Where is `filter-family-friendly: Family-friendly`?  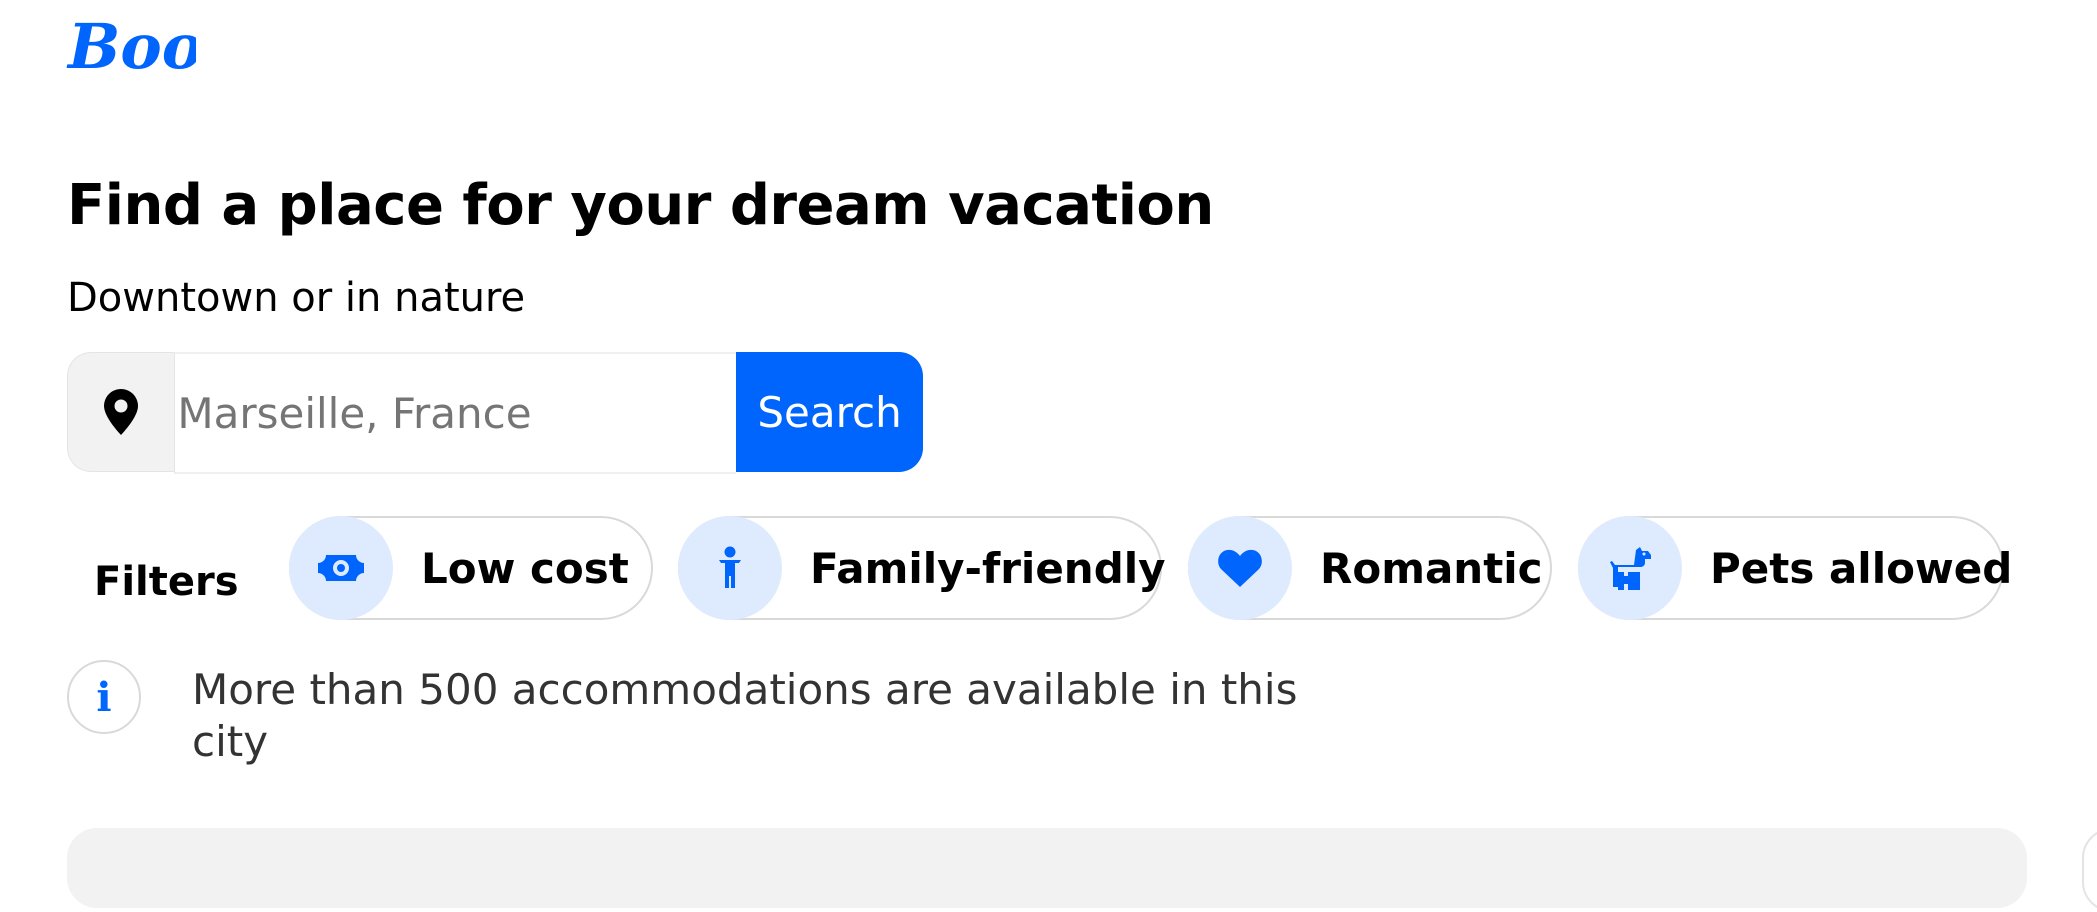
filter-family-friendly: Family-friendly is located at coordinates (922, 568).